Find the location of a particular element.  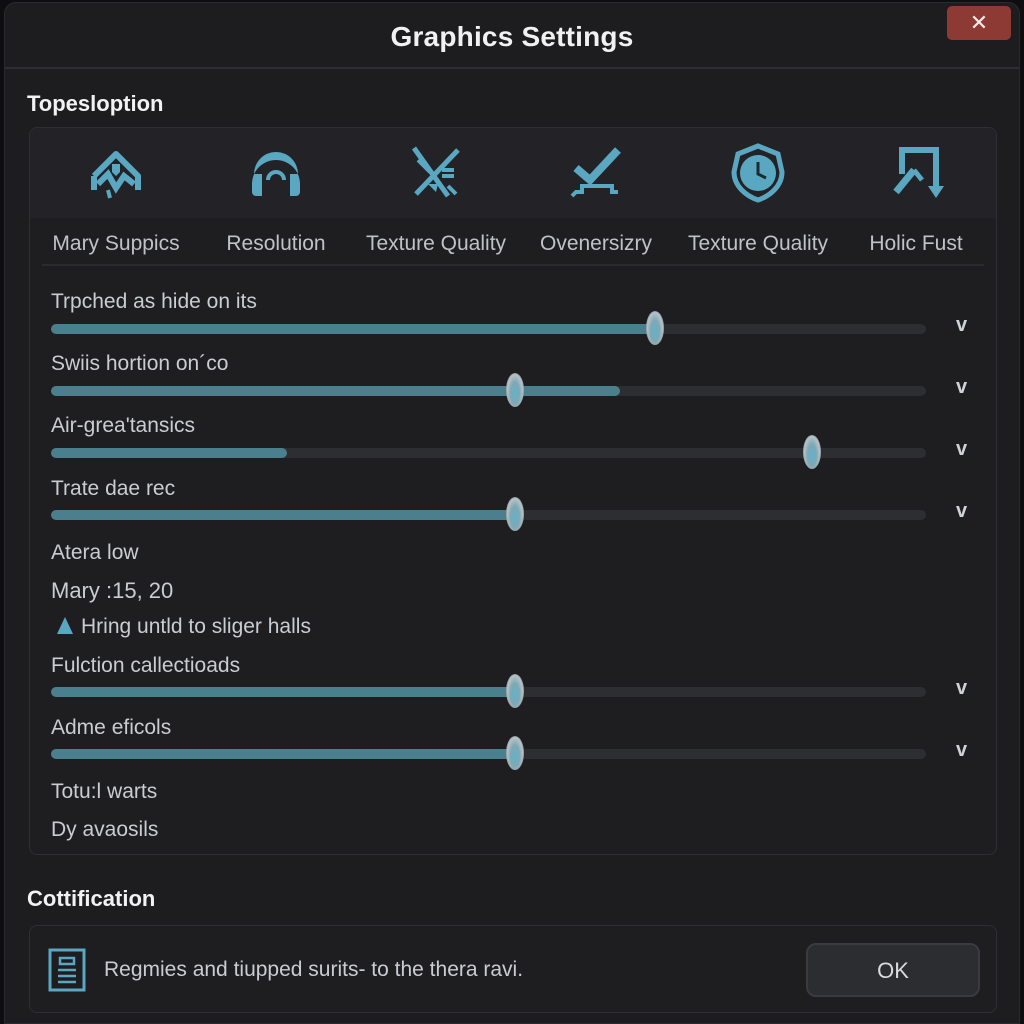

tab-mary-suppics: Mary Suppics is located at coordinates (116, 198).